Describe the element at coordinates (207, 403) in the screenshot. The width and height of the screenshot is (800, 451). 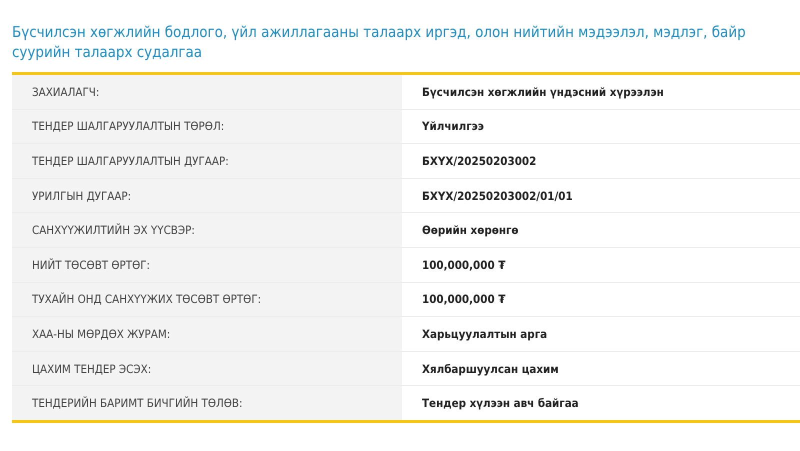
I see `field-label: ТЕНДЕРИЙН БАРИМТ БИЧГИЙН ТӨЛӨВ:` at that location.